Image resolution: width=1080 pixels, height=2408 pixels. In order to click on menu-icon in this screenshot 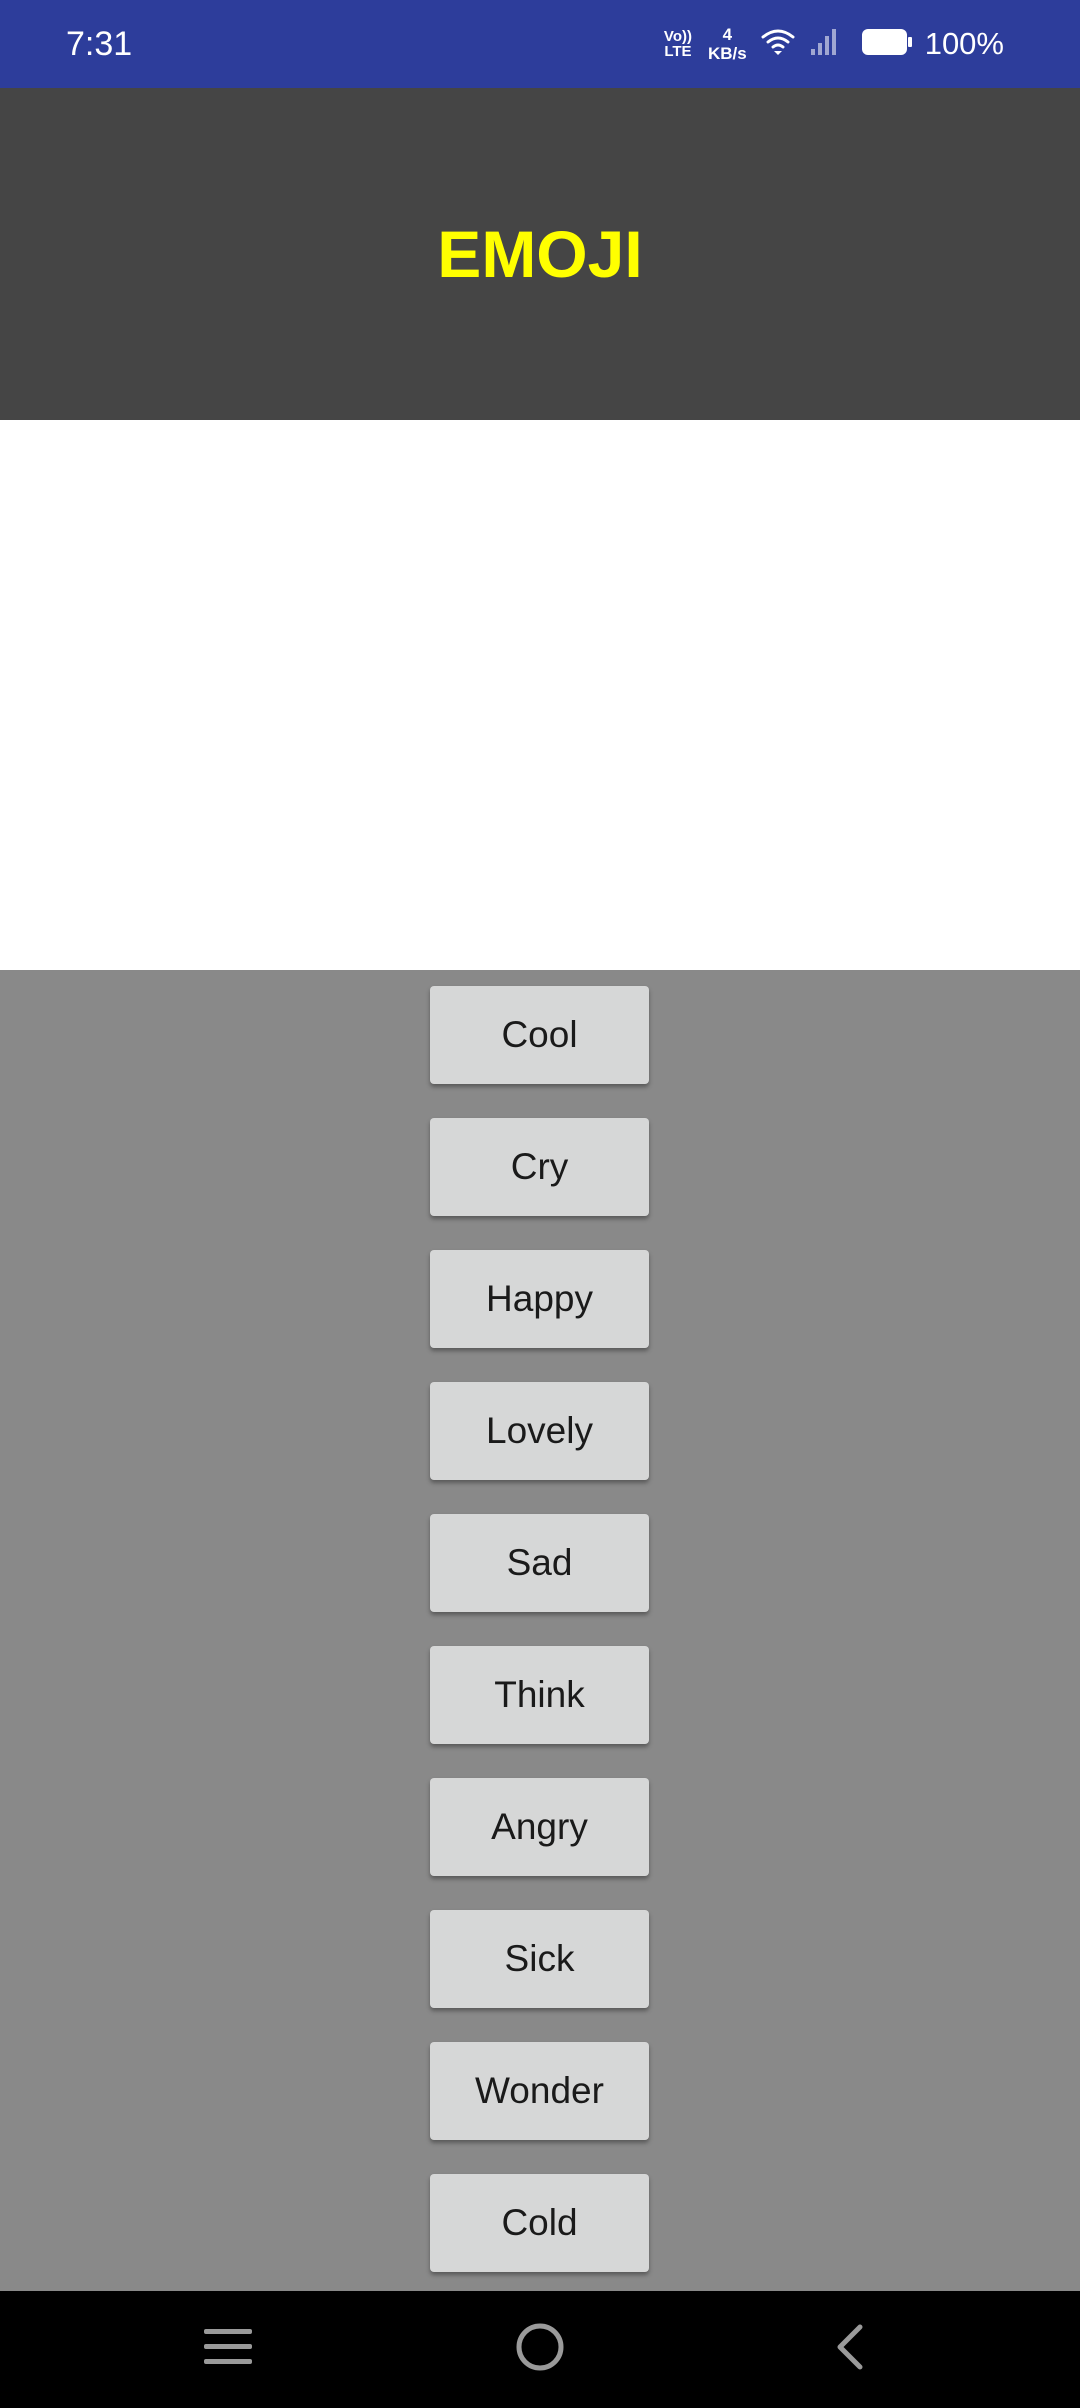, I will do `click(228, 2349)`.